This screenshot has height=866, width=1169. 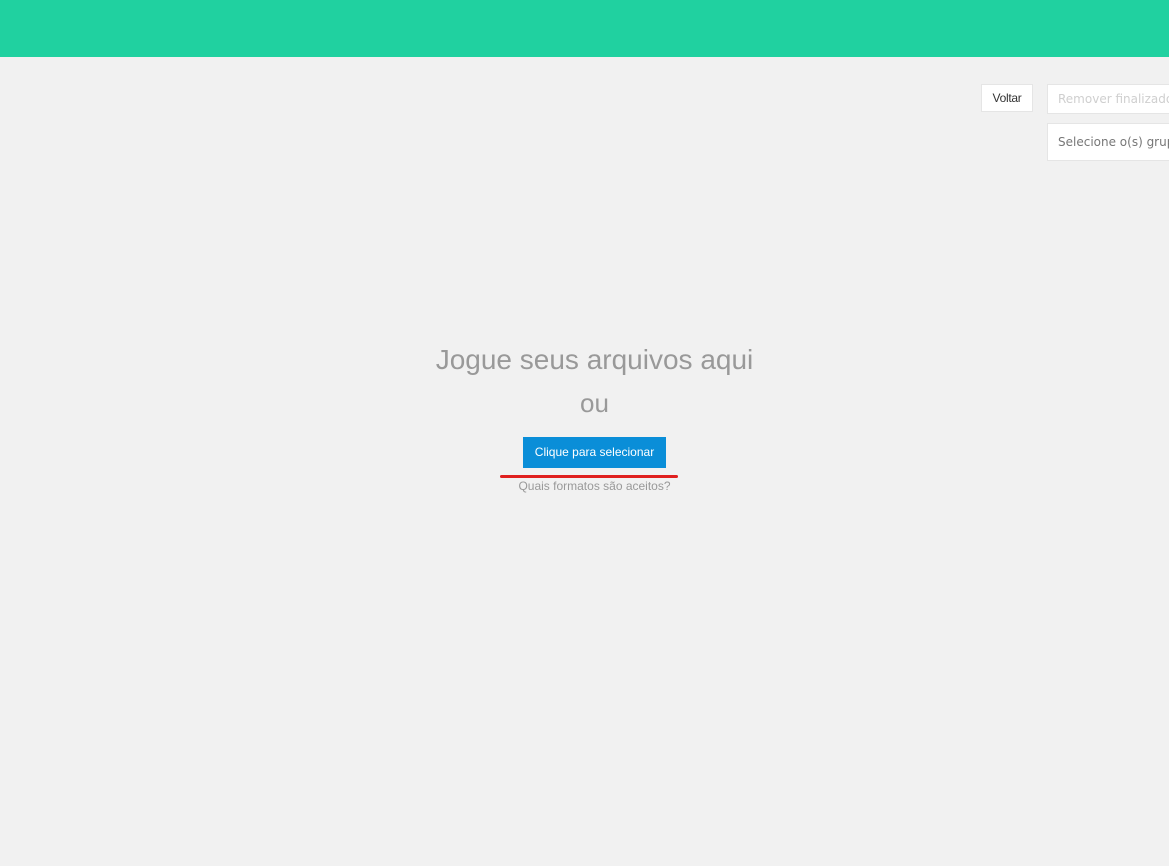 What do you see at coordinates (1108, 142) in the screenshot?
I see `group-select: Selecione o(s) grupos` at bounding box center [1108, 142].